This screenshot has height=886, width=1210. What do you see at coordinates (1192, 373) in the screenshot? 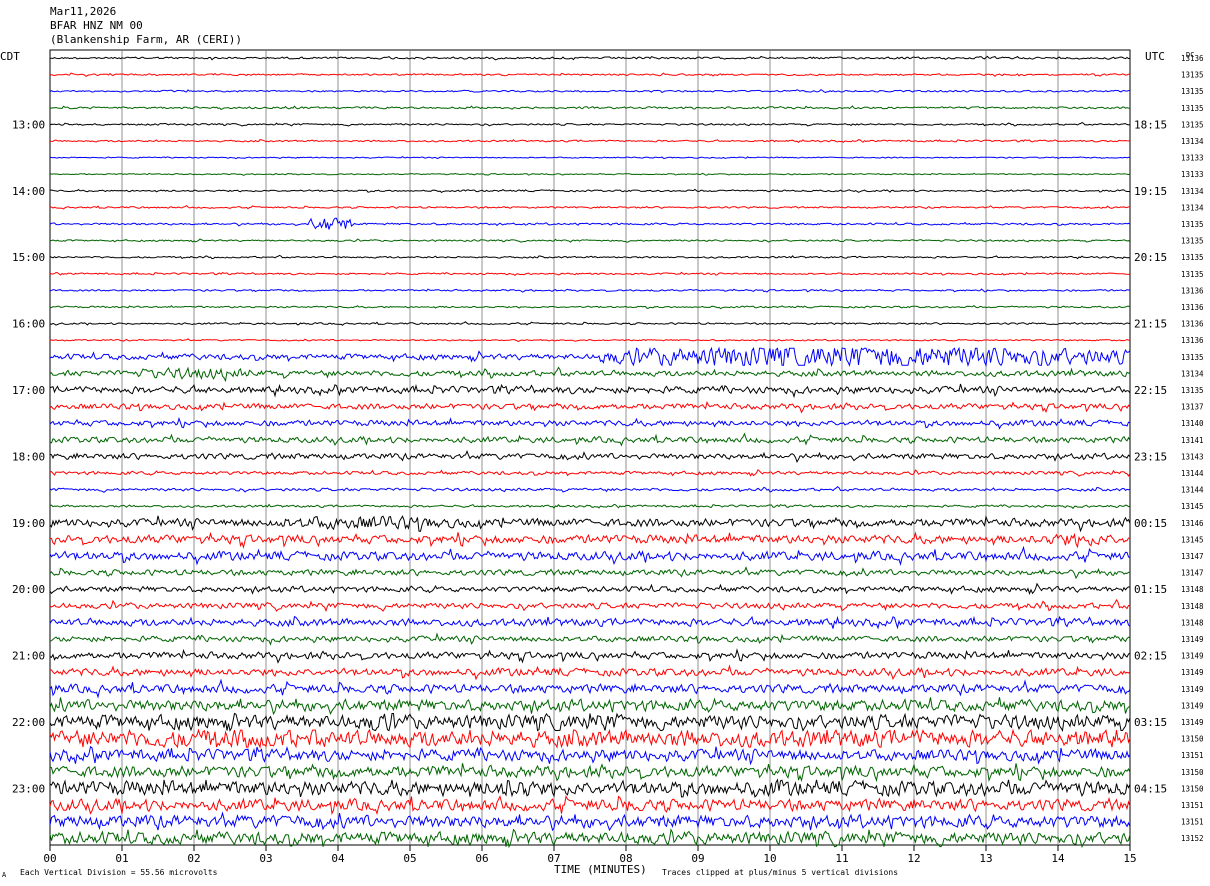
I see `dc-value-19: 13134` at bounding box center [1192, 373].